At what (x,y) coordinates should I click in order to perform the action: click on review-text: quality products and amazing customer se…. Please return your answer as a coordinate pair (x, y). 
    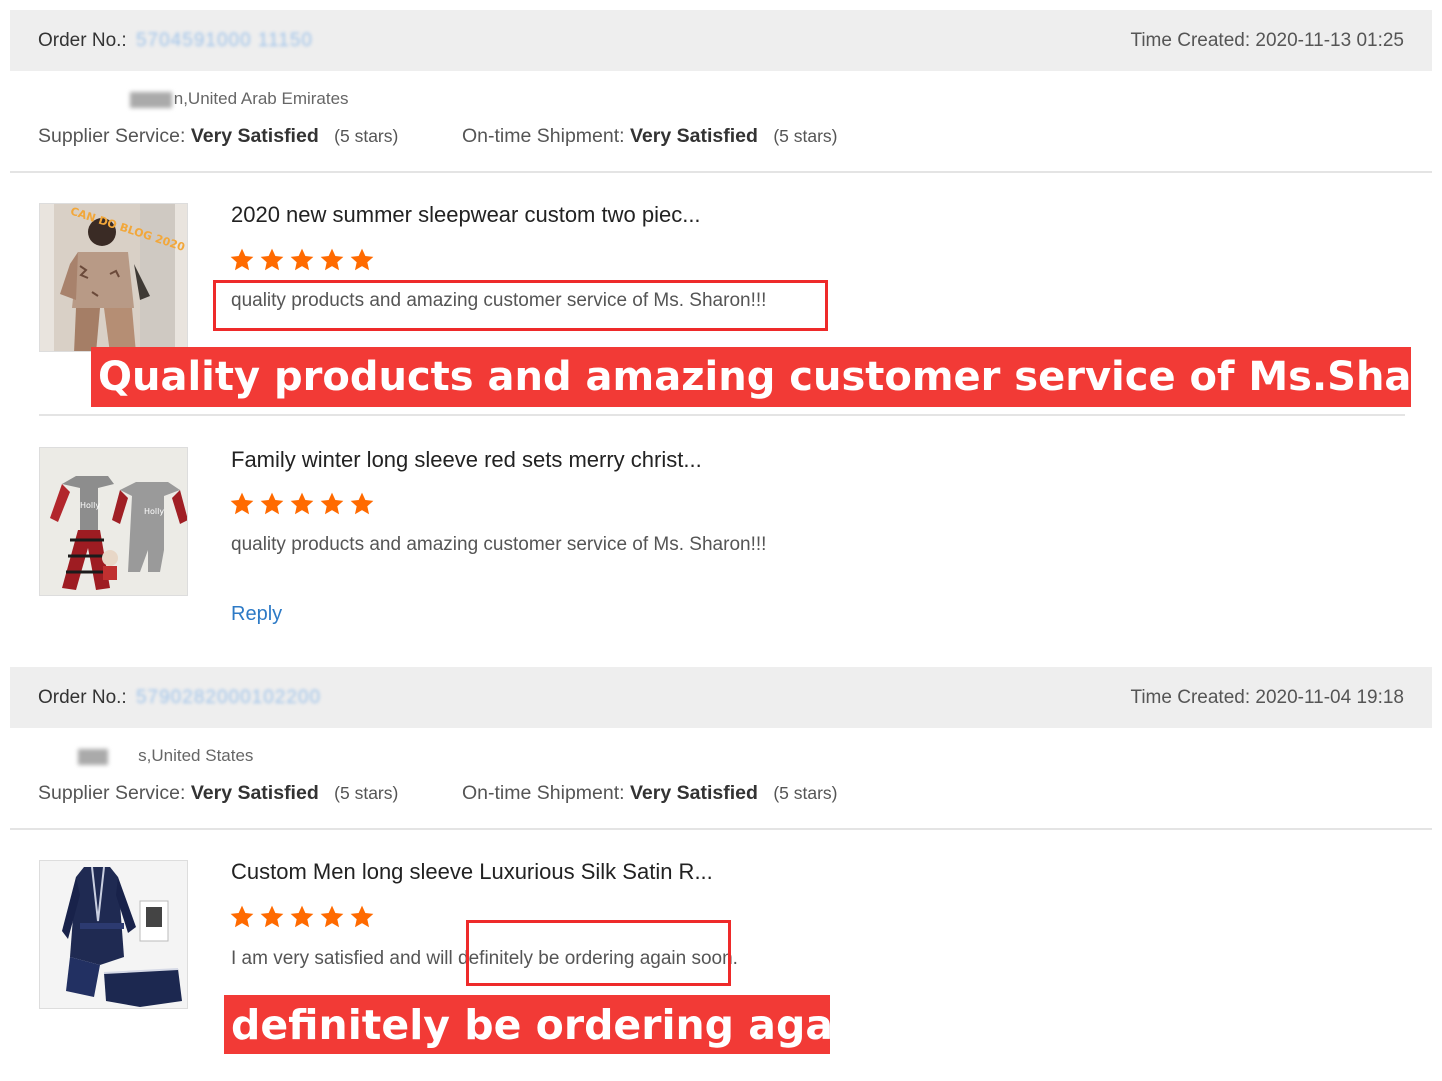
    Looking at the image, I should click on (499, 544).